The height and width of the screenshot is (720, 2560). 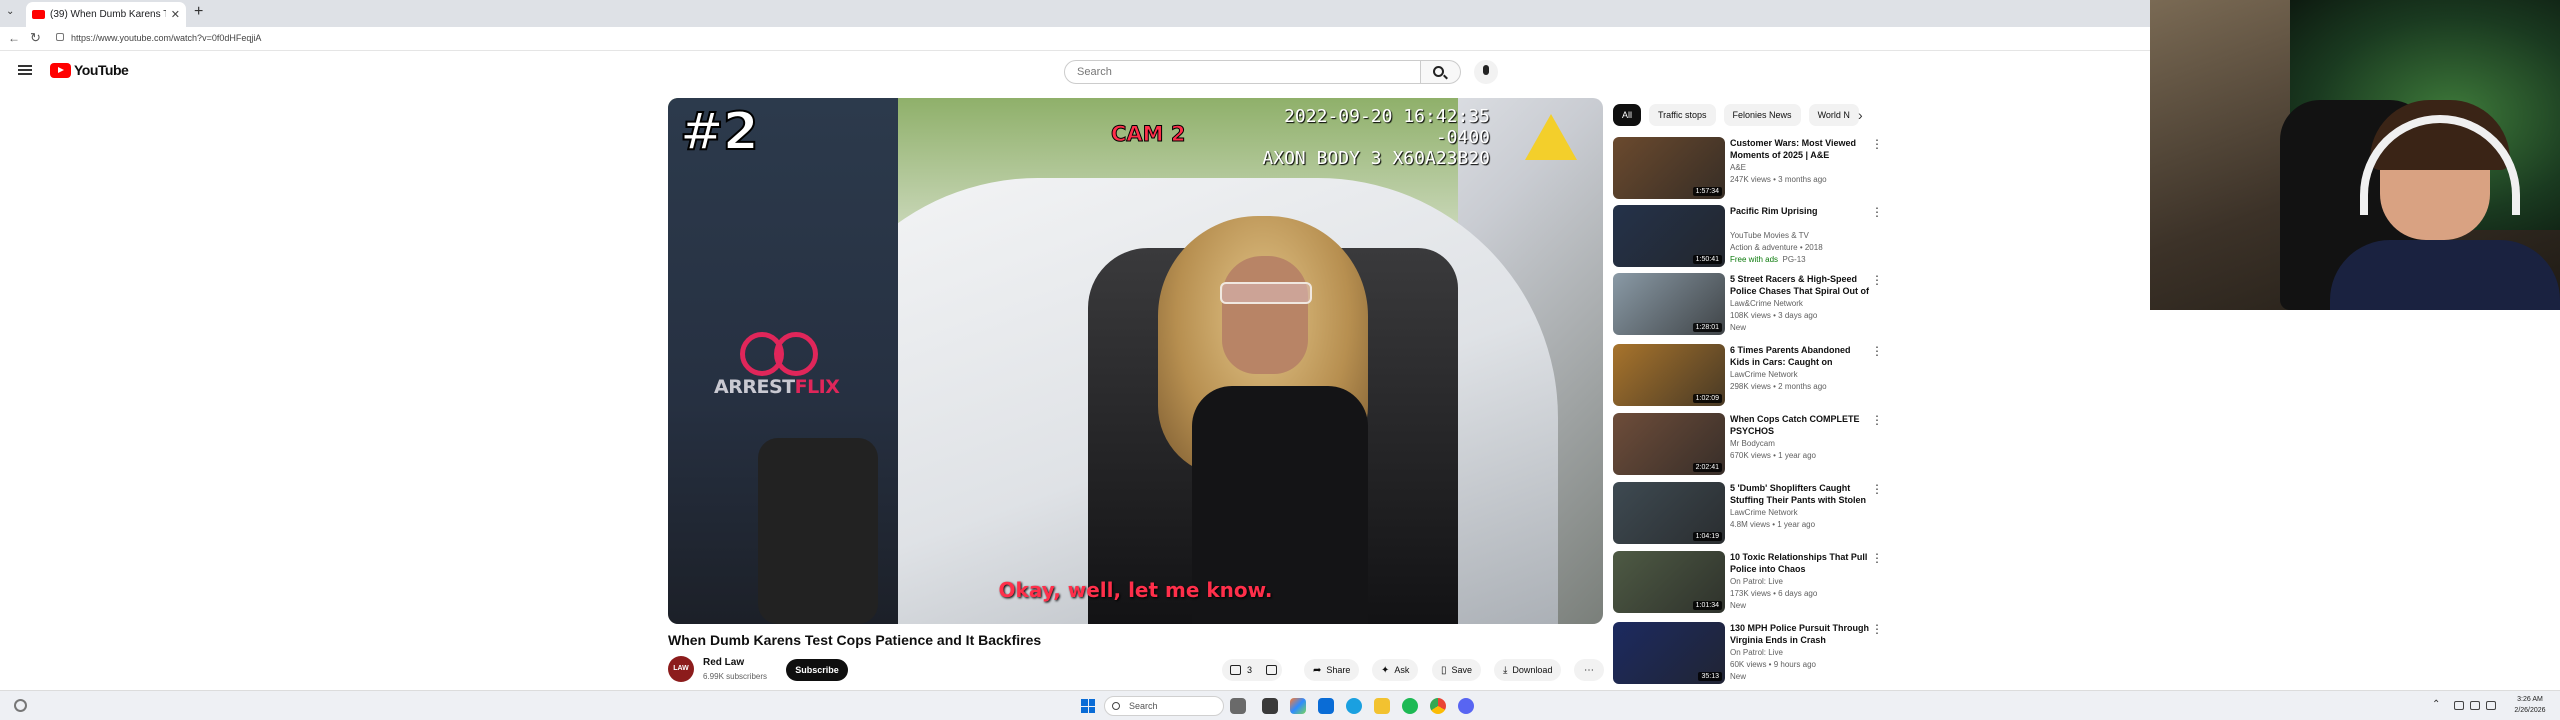 I want to click on tab-list-chevron-icon: ⌄, so click(x=10, y=11).